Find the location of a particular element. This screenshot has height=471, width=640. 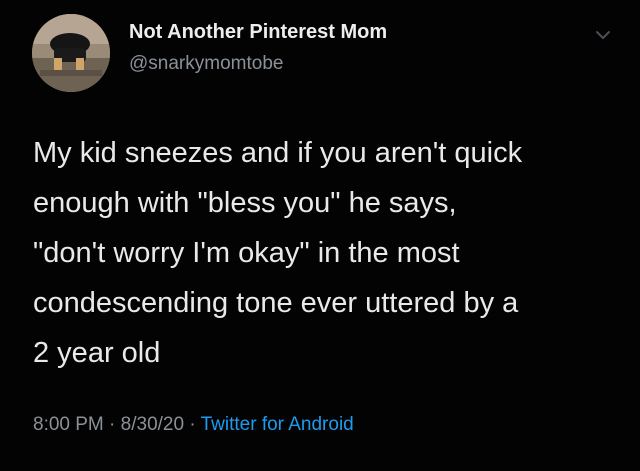

tweet-menu-button is located at coordinates (603, 35).